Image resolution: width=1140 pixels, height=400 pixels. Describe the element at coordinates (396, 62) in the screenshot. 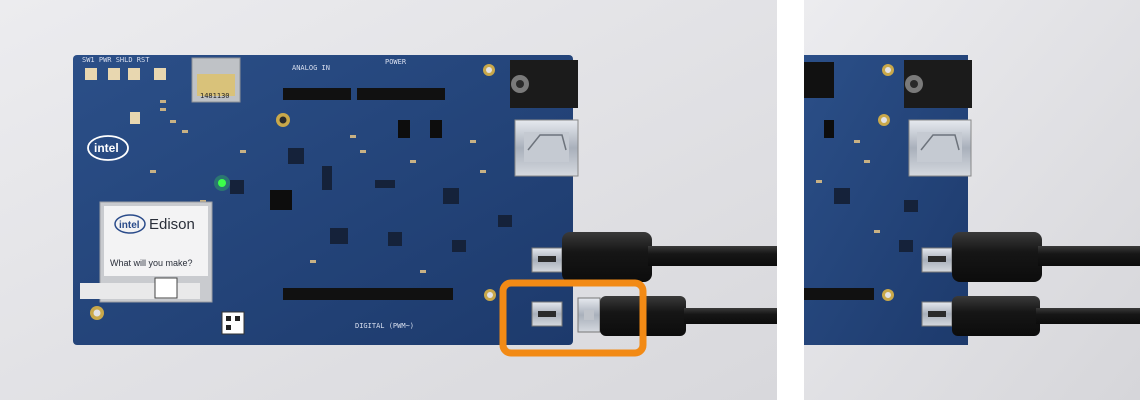

I see `power-header-label: POWER` at that location.